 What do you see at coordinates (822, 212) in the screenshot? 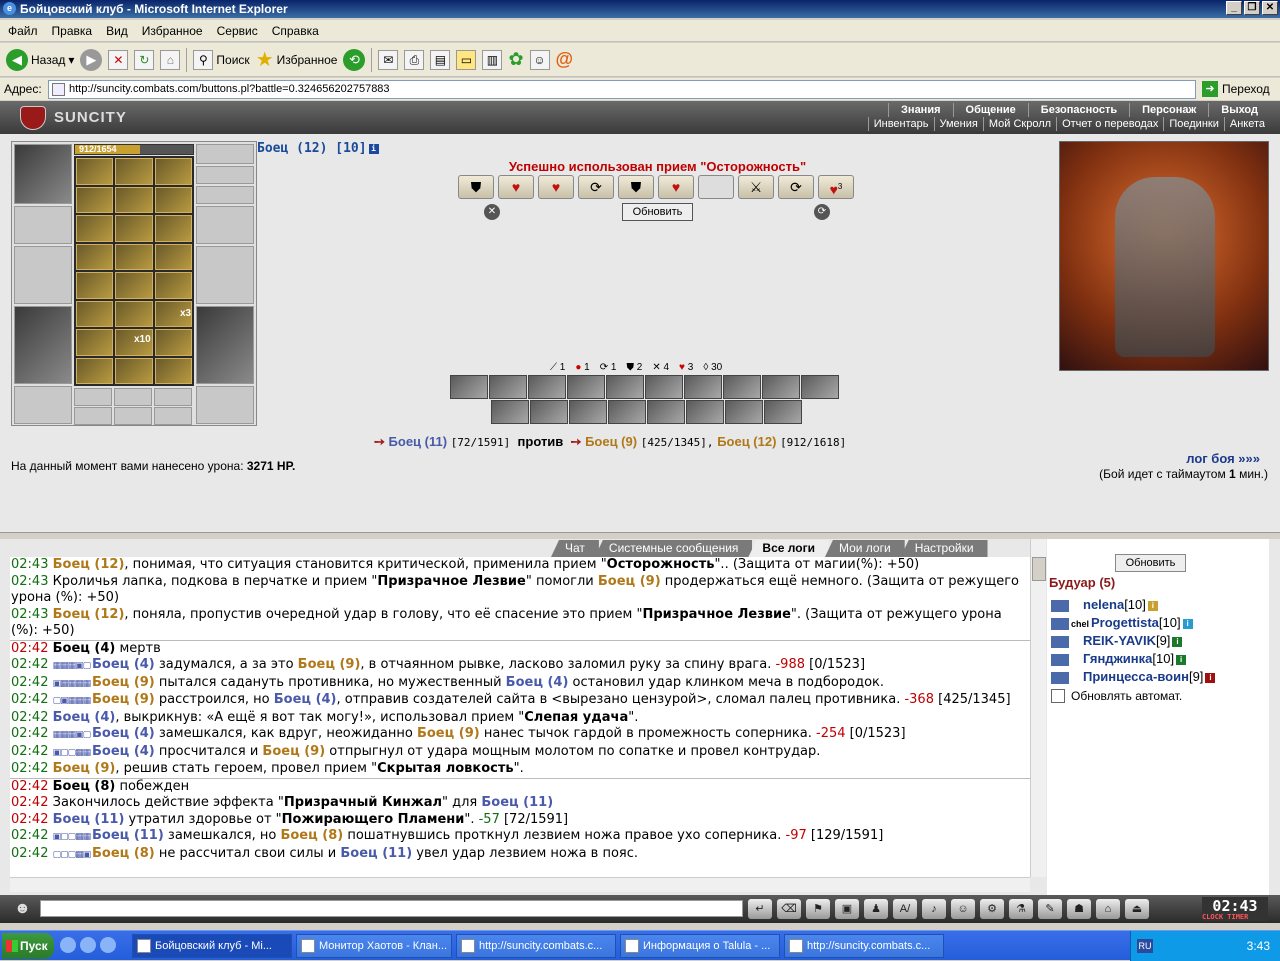
I see `counter-token-icon: ⟳` at bounding box center [822, 212].